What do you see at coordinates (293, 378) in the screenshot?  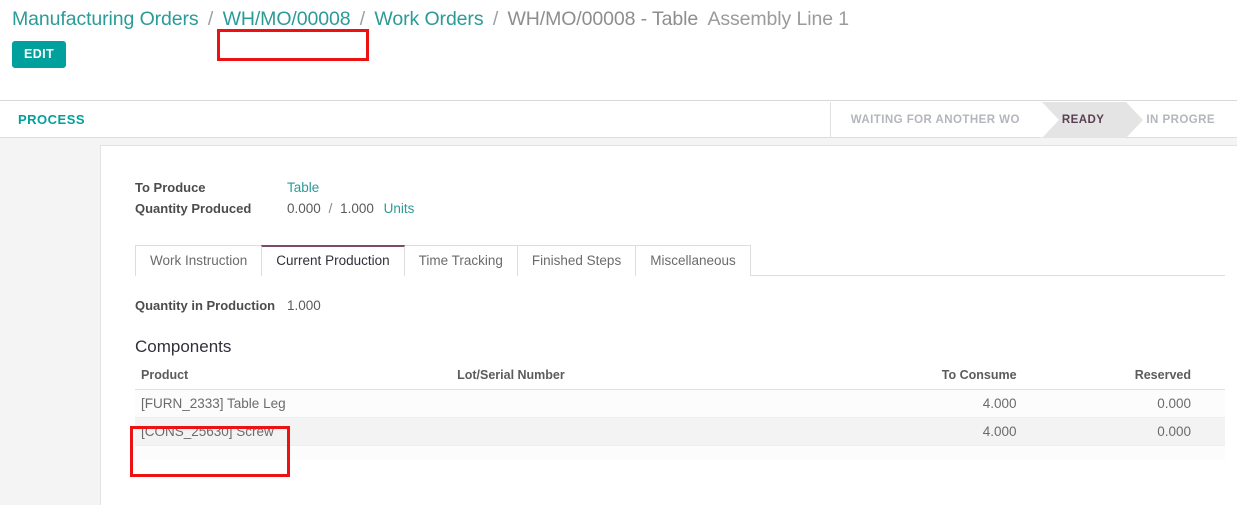 I see `column-header-product: Product` at bounding box center [293, 378].